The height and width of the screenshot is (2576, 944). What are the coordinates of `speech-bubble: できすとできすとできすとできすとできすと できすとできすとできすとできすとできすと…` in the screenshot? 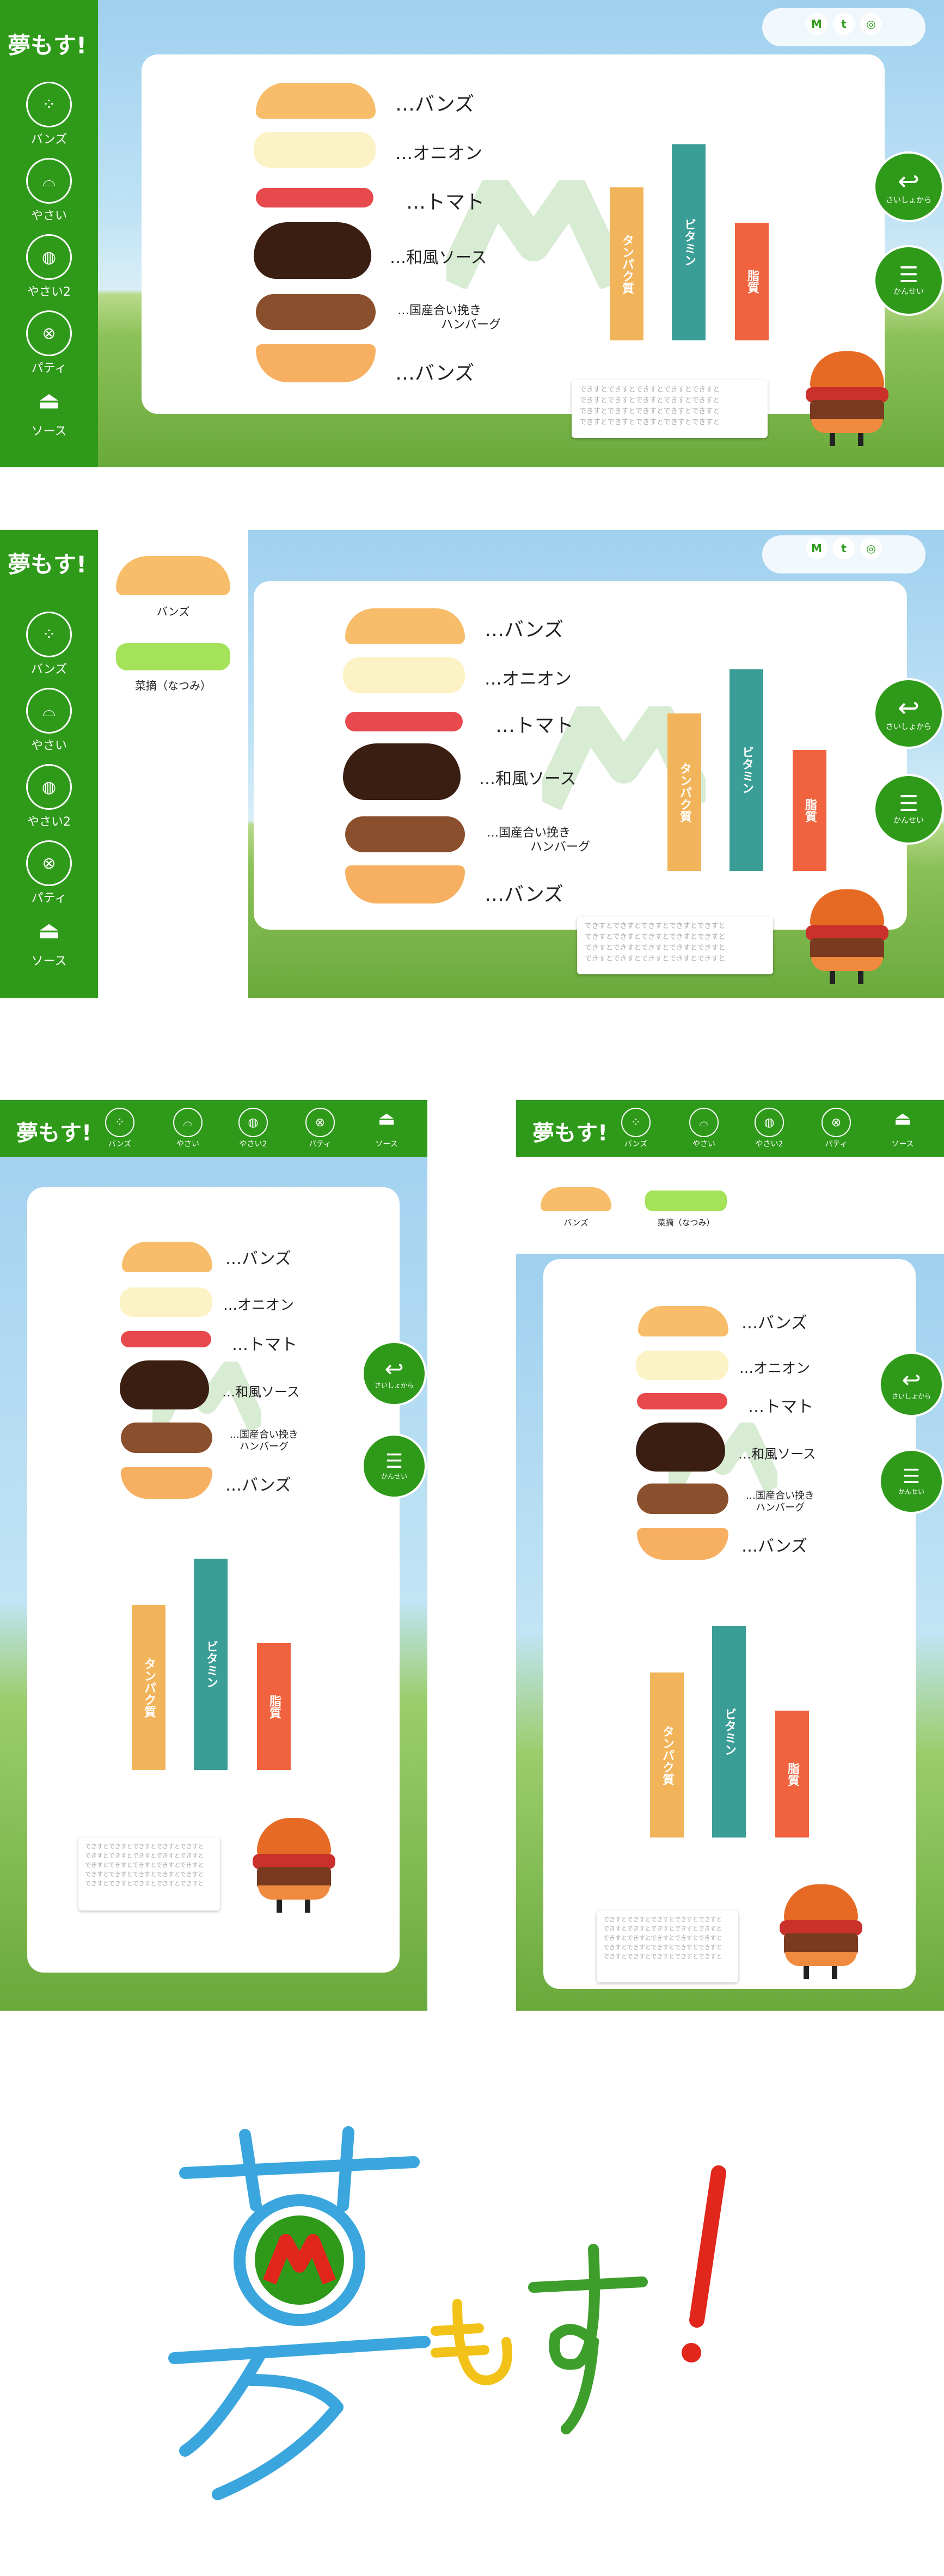 It's located at (149, 1874).